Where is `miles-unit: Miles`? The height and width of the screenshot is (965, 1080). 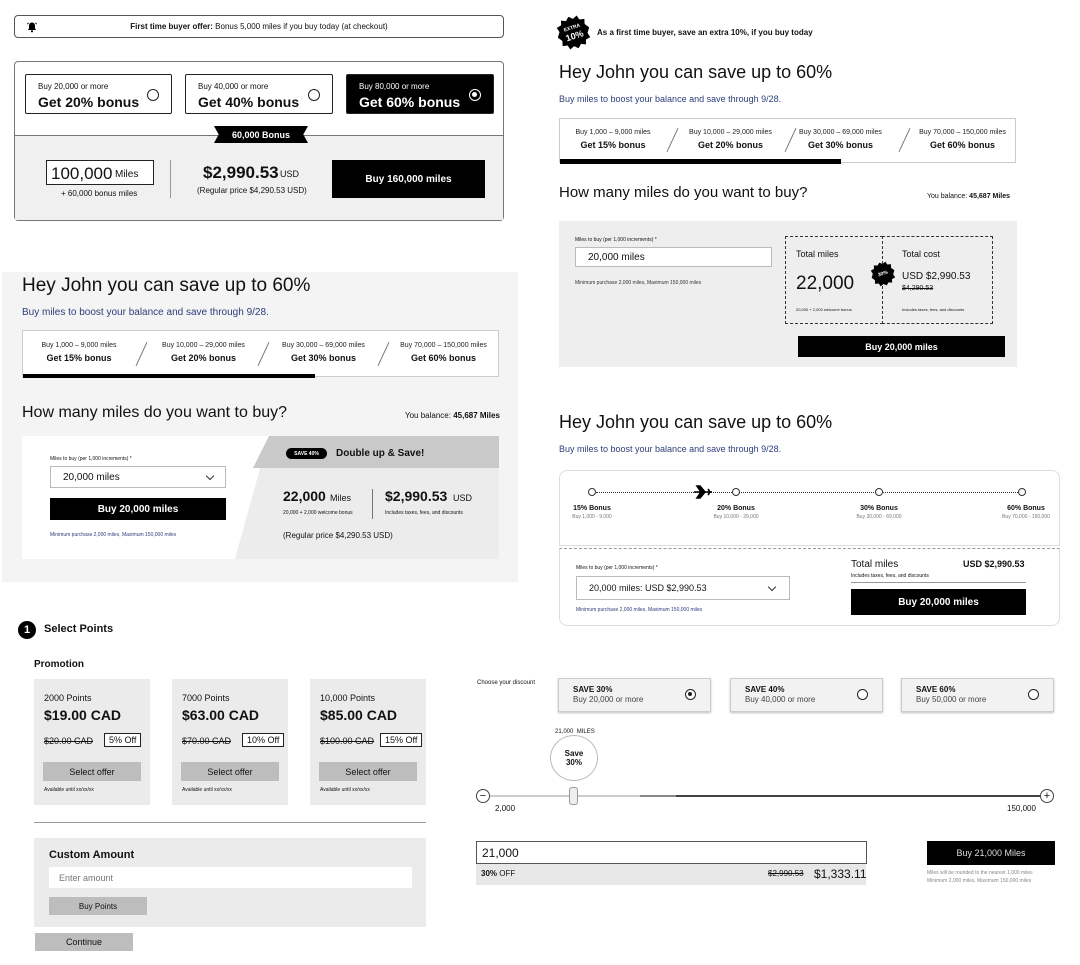
miles-unit: Miles is located at coordinates (341, 498).